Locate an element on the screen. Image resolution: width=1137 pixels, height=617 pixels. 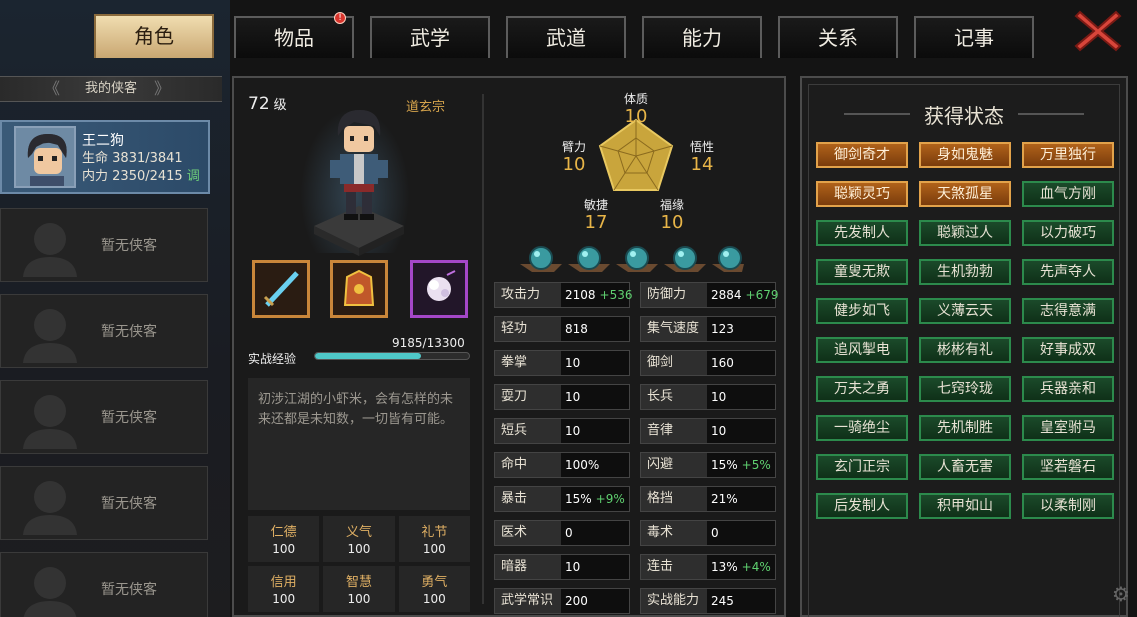
virtue-value: 100 is located at coordinates (434, 599).